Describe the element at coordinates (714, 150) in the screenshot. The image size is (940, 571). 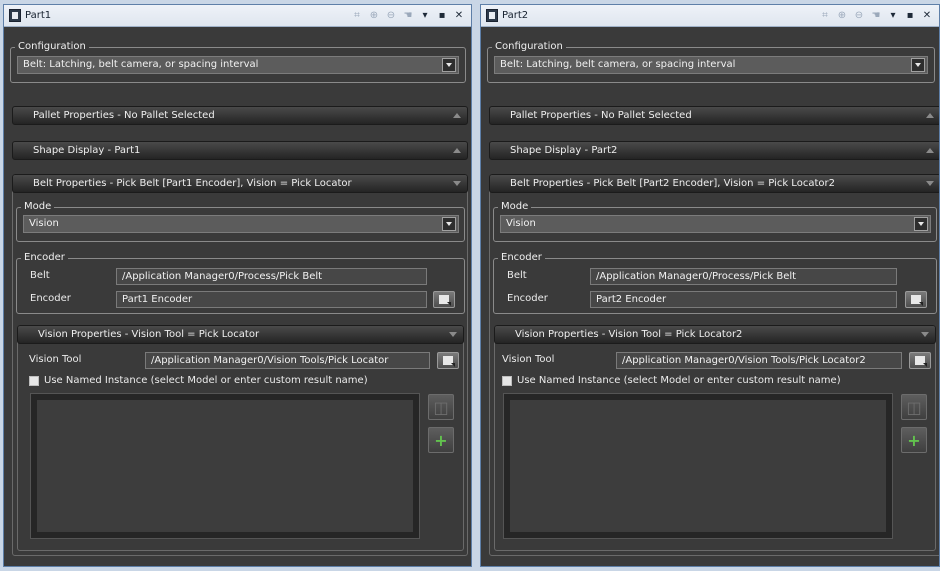
I see `shape-display-header: Shape Display - Part2` at that location.